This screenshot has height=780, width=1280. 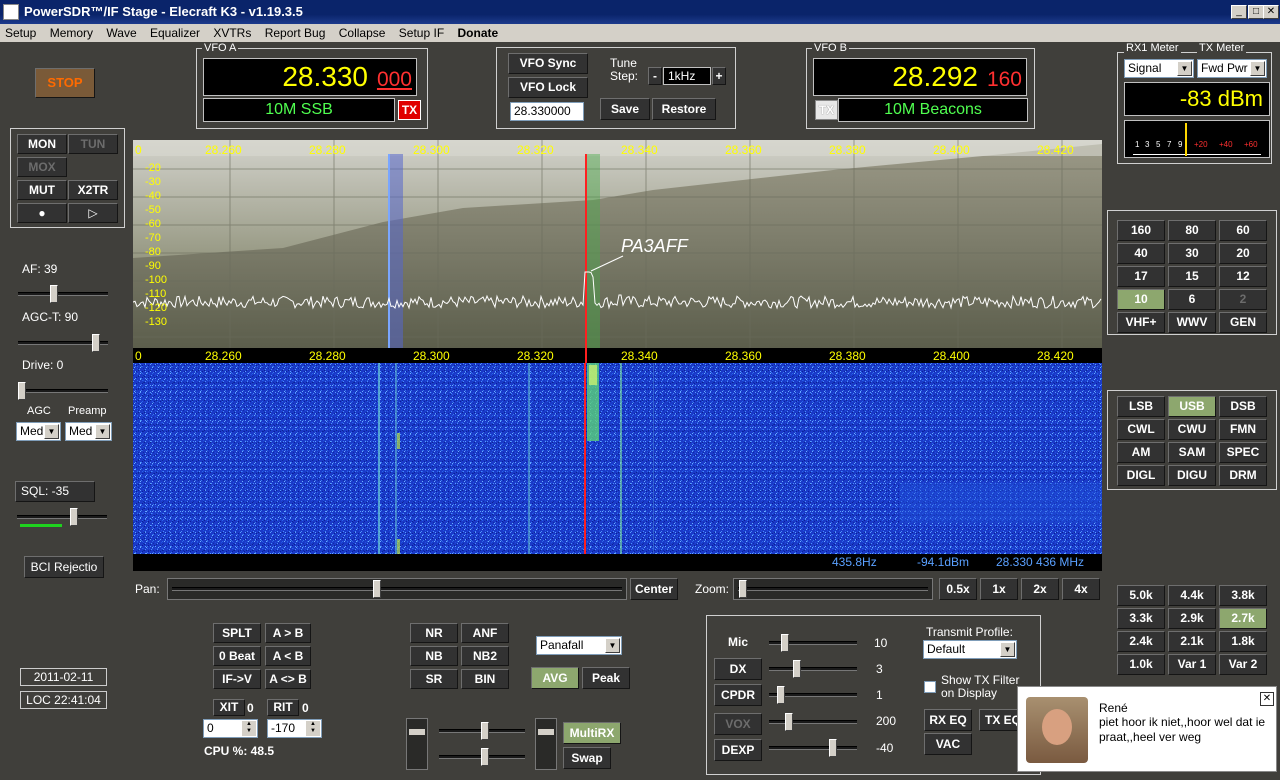 What do you see at coordinates (1243, 253) in the screenshot?
I see `band-button-20: 20` at bounding box center [1243, 253].